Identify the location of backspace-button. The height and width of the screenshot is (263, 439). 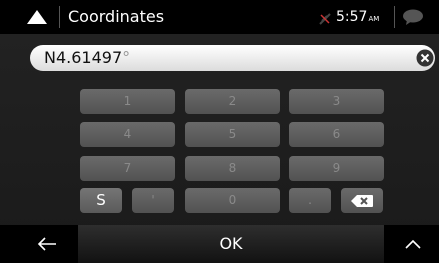
(362, 200).